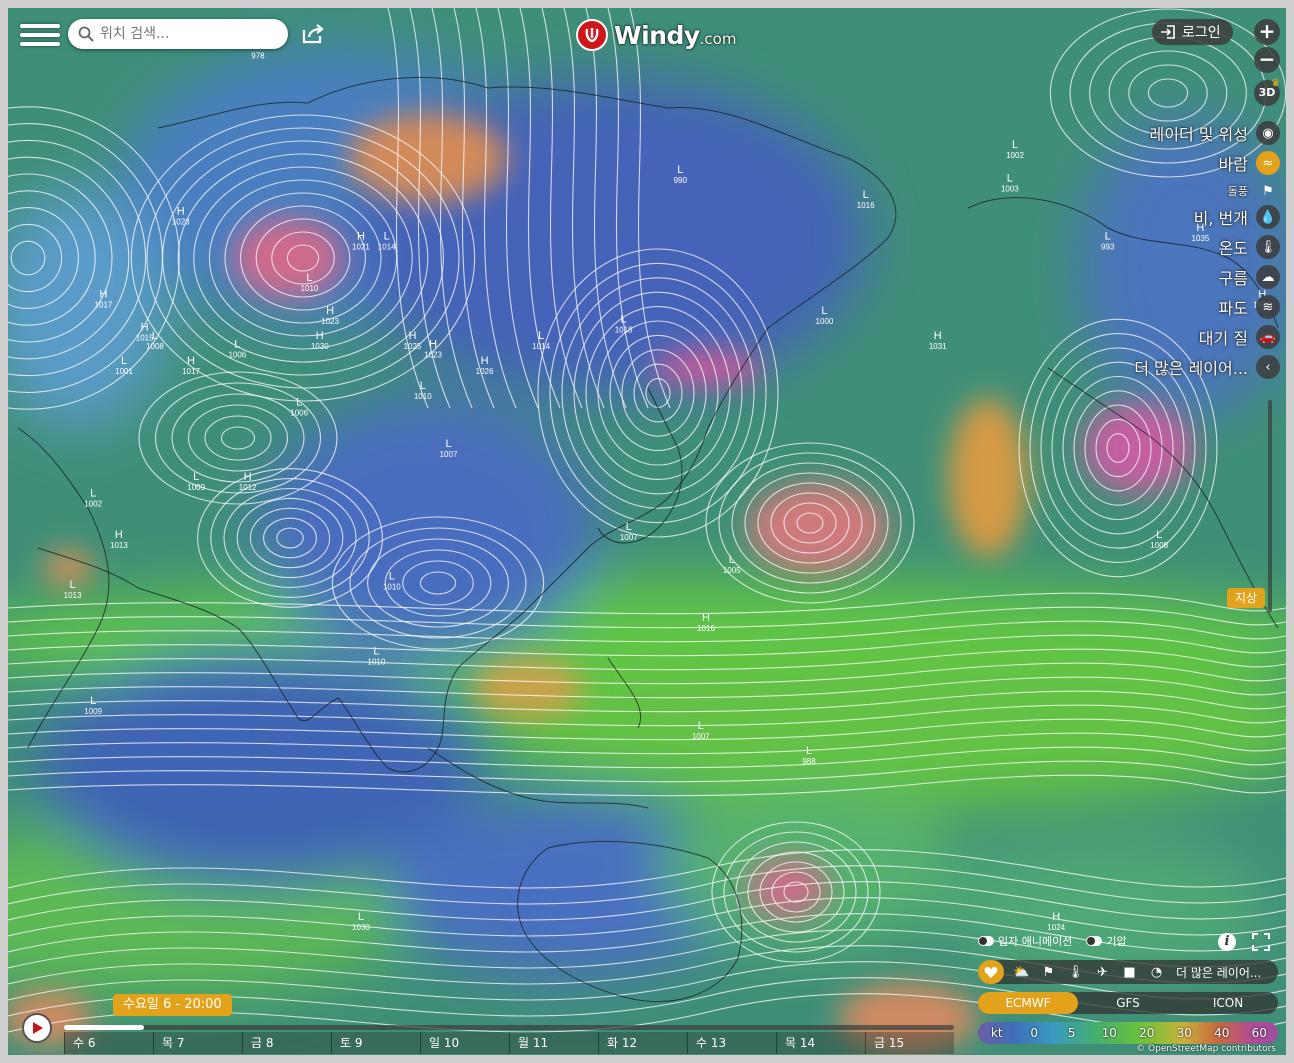 The width and height of the screenshot is (1294, 1063). Describe the element at coordinates (1010, 188) in the screenshot. I see `pressure-value: 1003` at that location.